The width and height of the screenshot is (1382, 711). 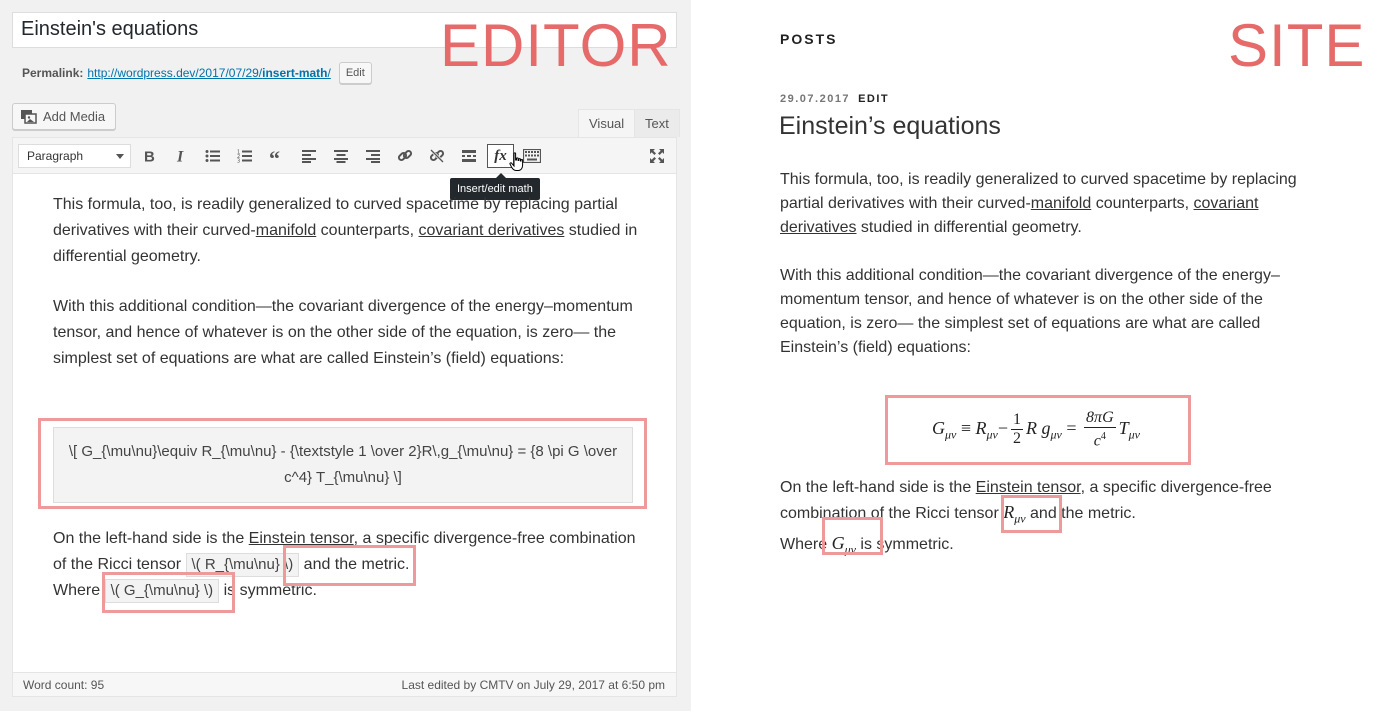 What do you see at coordinates (1031, 514) in the screenshot?
I see `highlight-rendered-ricci` at bounding box center [1031, 514].